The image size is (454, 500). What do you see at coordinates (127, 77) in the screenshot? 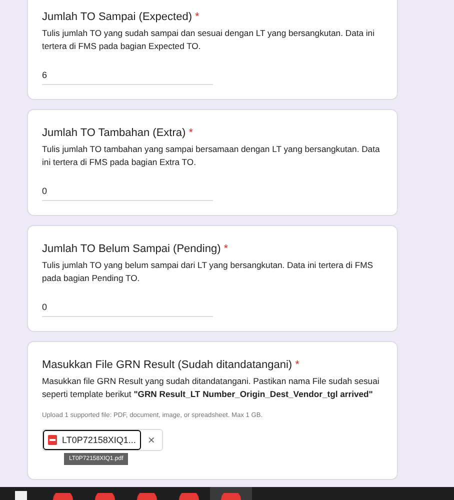
I see `answer-field: 6` at bounding box center [127, 77].